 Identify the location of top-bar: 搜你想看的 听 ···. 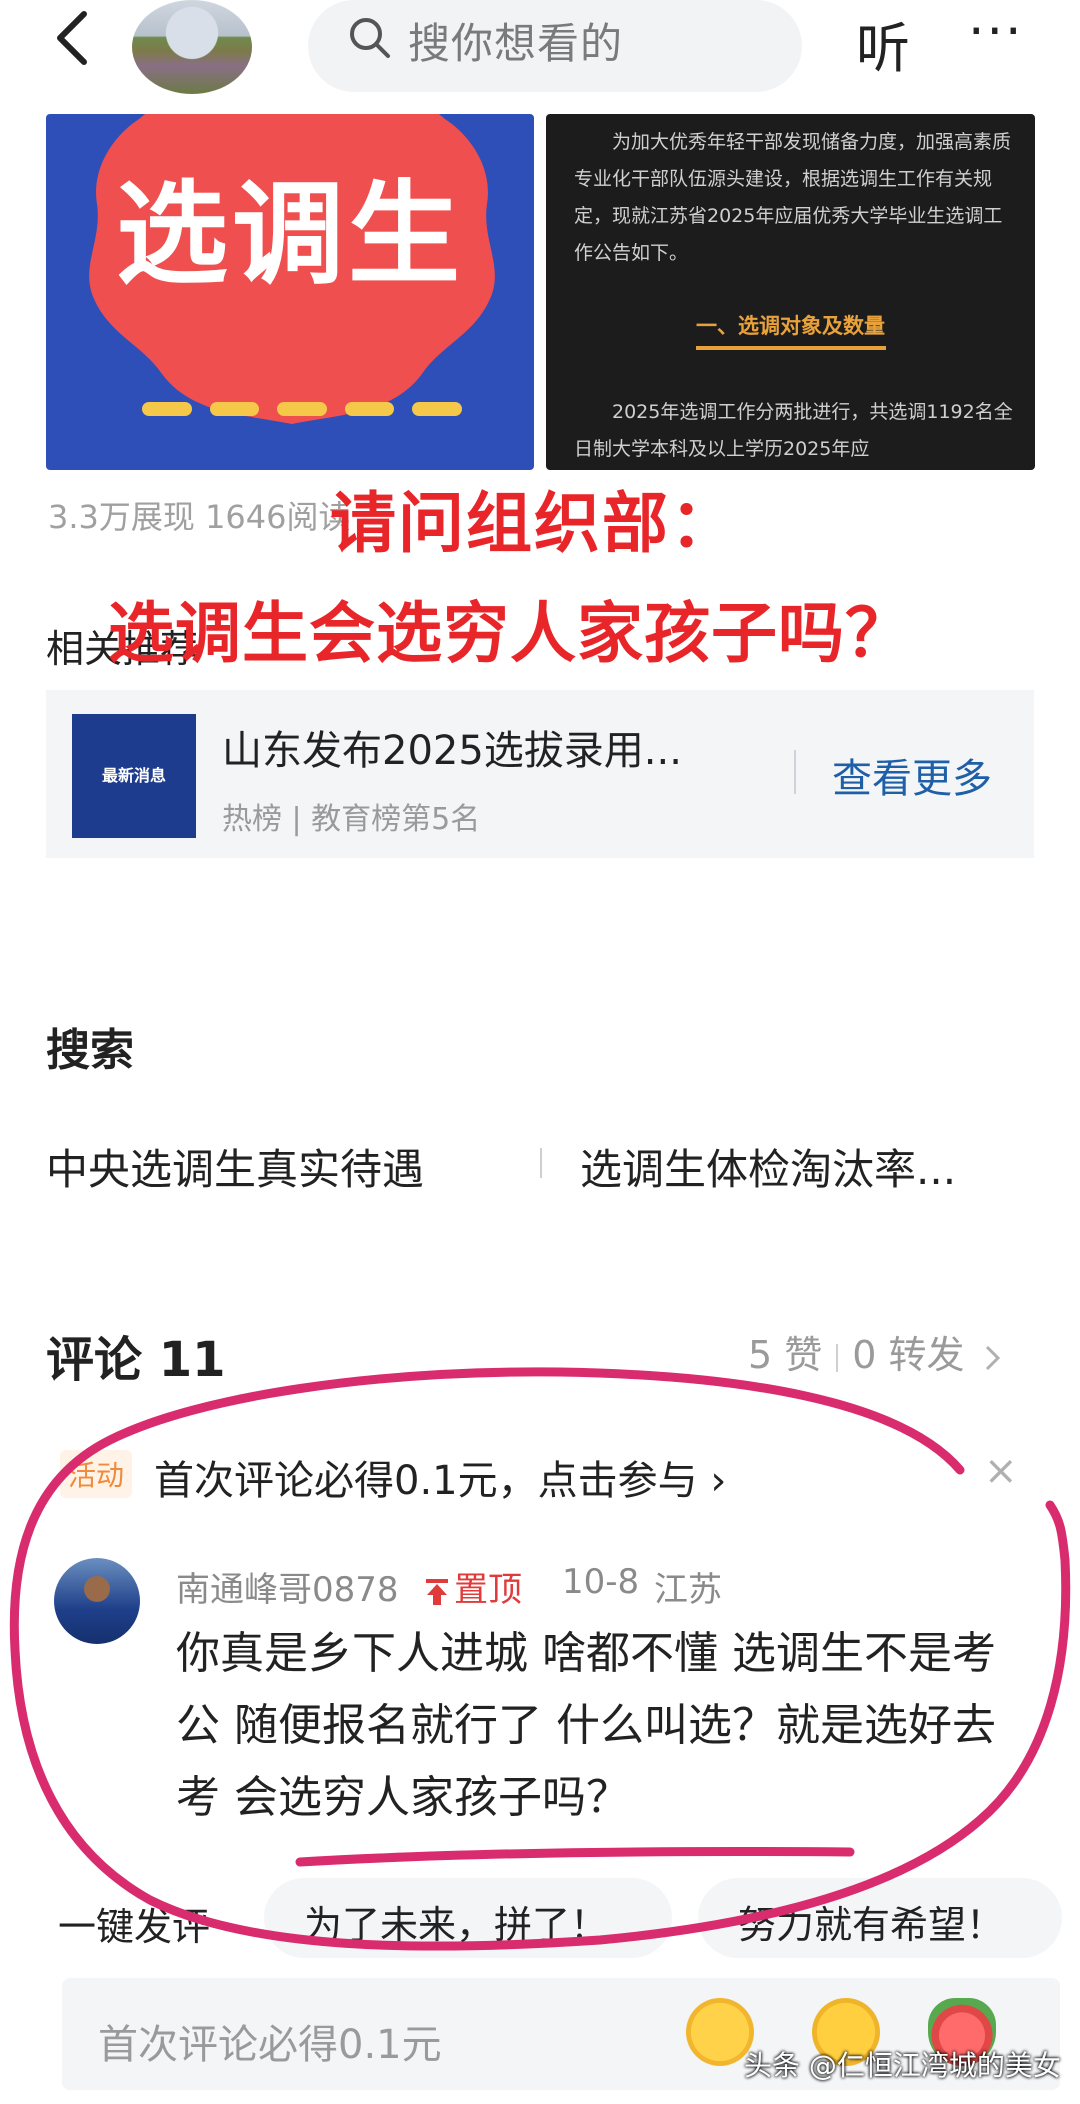
(540, 50).